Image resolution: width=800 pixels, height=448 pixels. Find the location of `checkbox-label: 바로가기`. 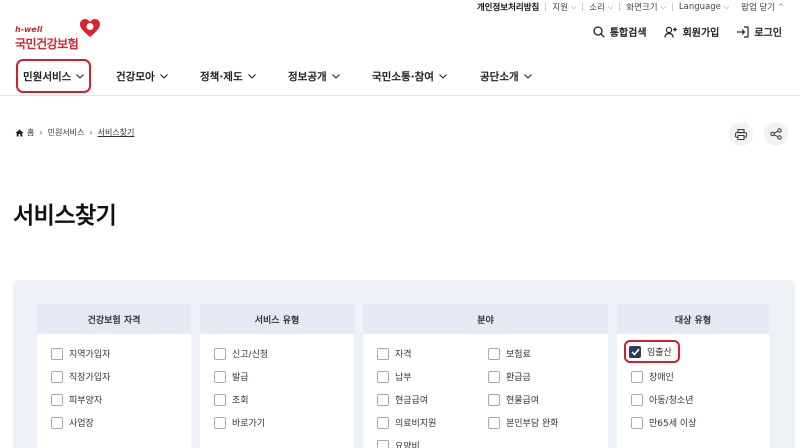

checkbox-label: 바로가기 is located at coordinates (249, 424).